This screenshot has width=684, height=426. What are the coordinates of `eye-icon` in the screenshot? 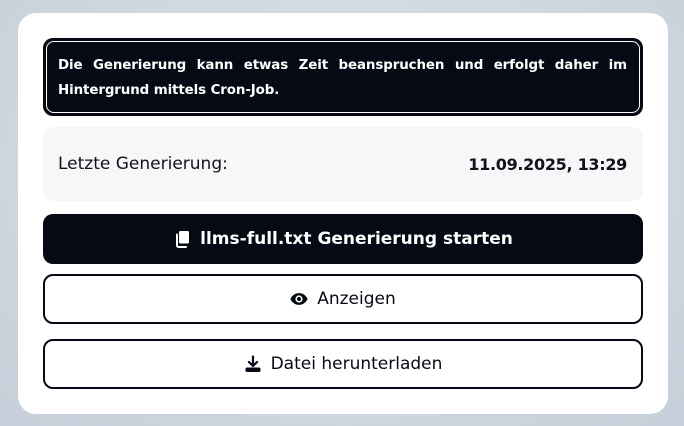 It's located at (299, 299).